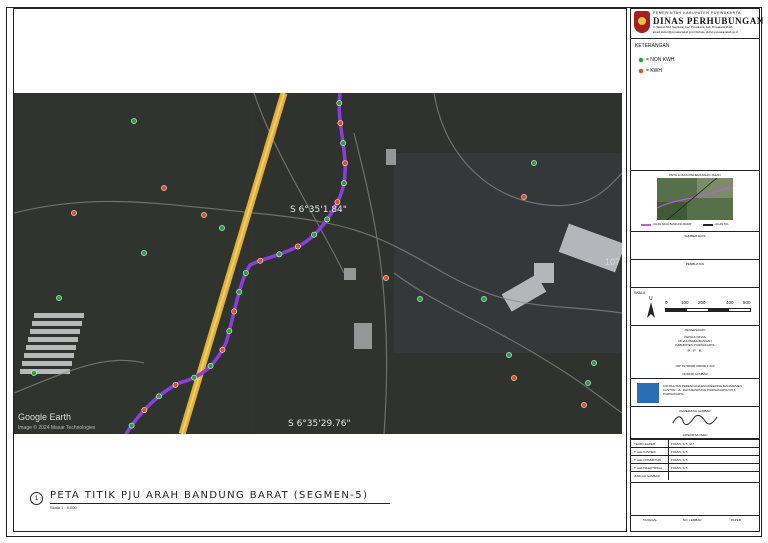  Describe the element at coordinates (647, 460) in the screenshot. I see `team-role: T. AHLI STRUKTUR` at that location.